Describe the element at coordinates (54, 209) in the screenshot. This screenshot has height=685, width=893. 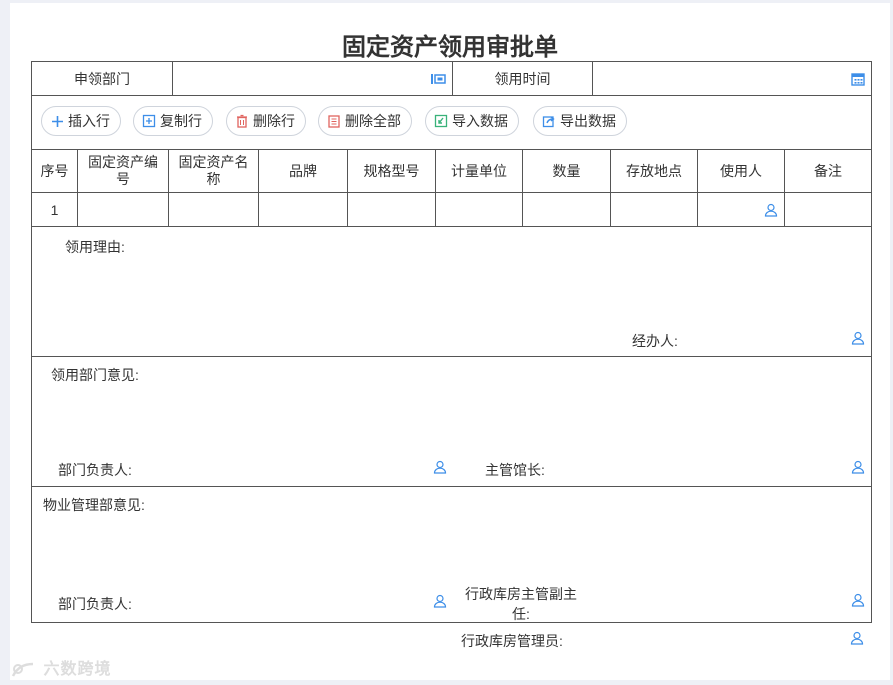
I see `cell-seq: 1` at that location.